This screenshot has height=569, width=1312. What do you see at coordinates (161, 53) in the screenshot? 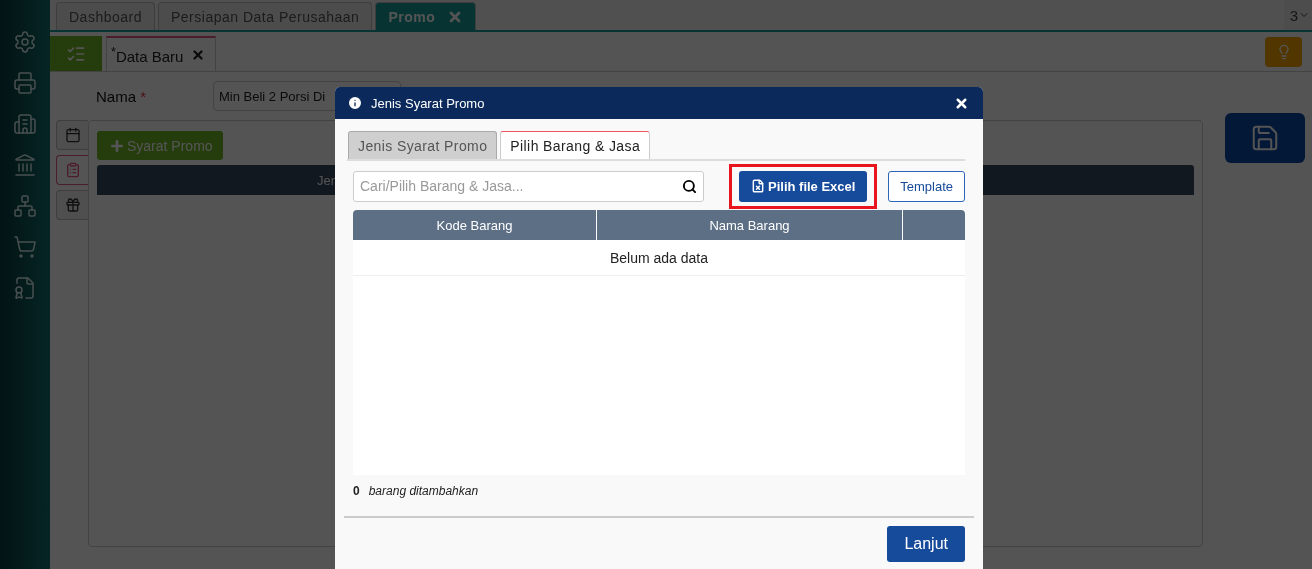
I see `document-tab: $^{*}$Data Baru` at bounding box center [161, 53].